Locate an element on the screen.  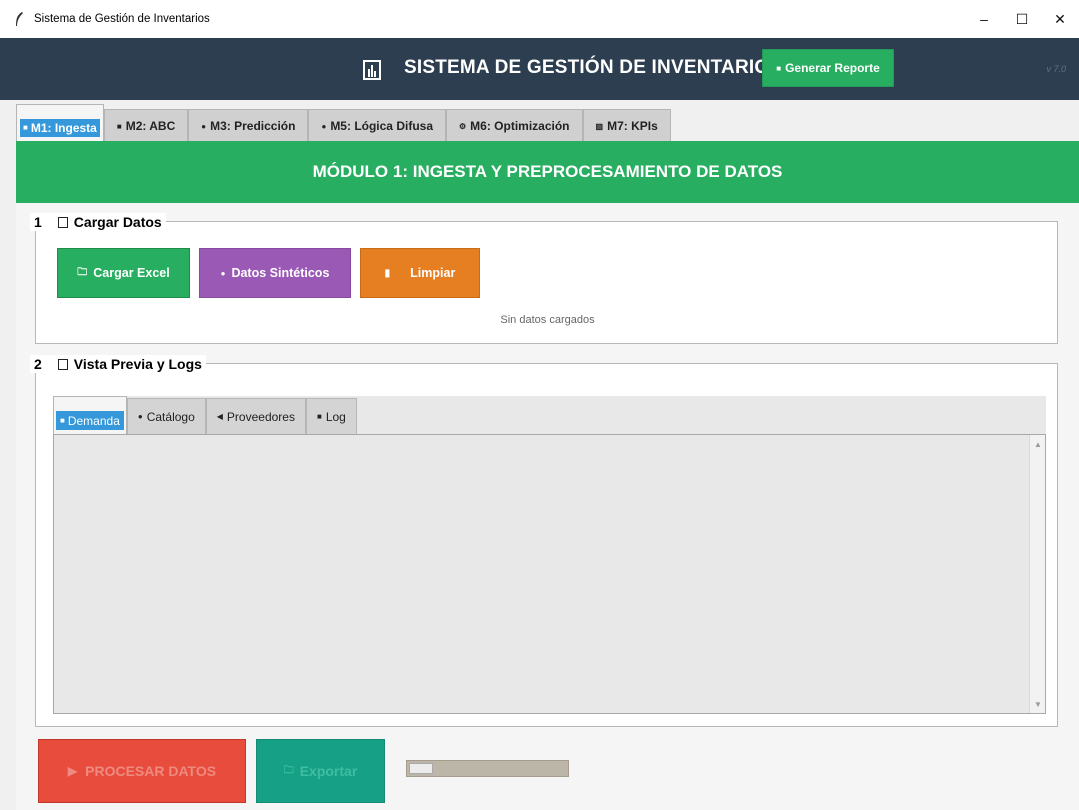
tab-label: Demanda is located at coordinates (93, 420).